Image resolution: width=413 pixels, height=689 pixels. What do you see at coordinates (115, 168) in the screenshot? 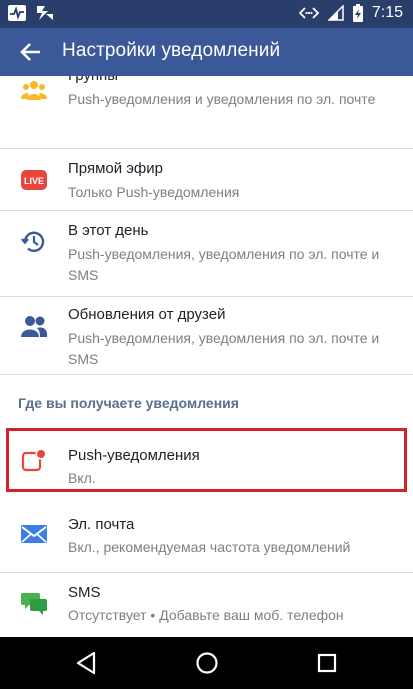
I see `setting-title: Прямой эфир` at bounding box center [115, 168].